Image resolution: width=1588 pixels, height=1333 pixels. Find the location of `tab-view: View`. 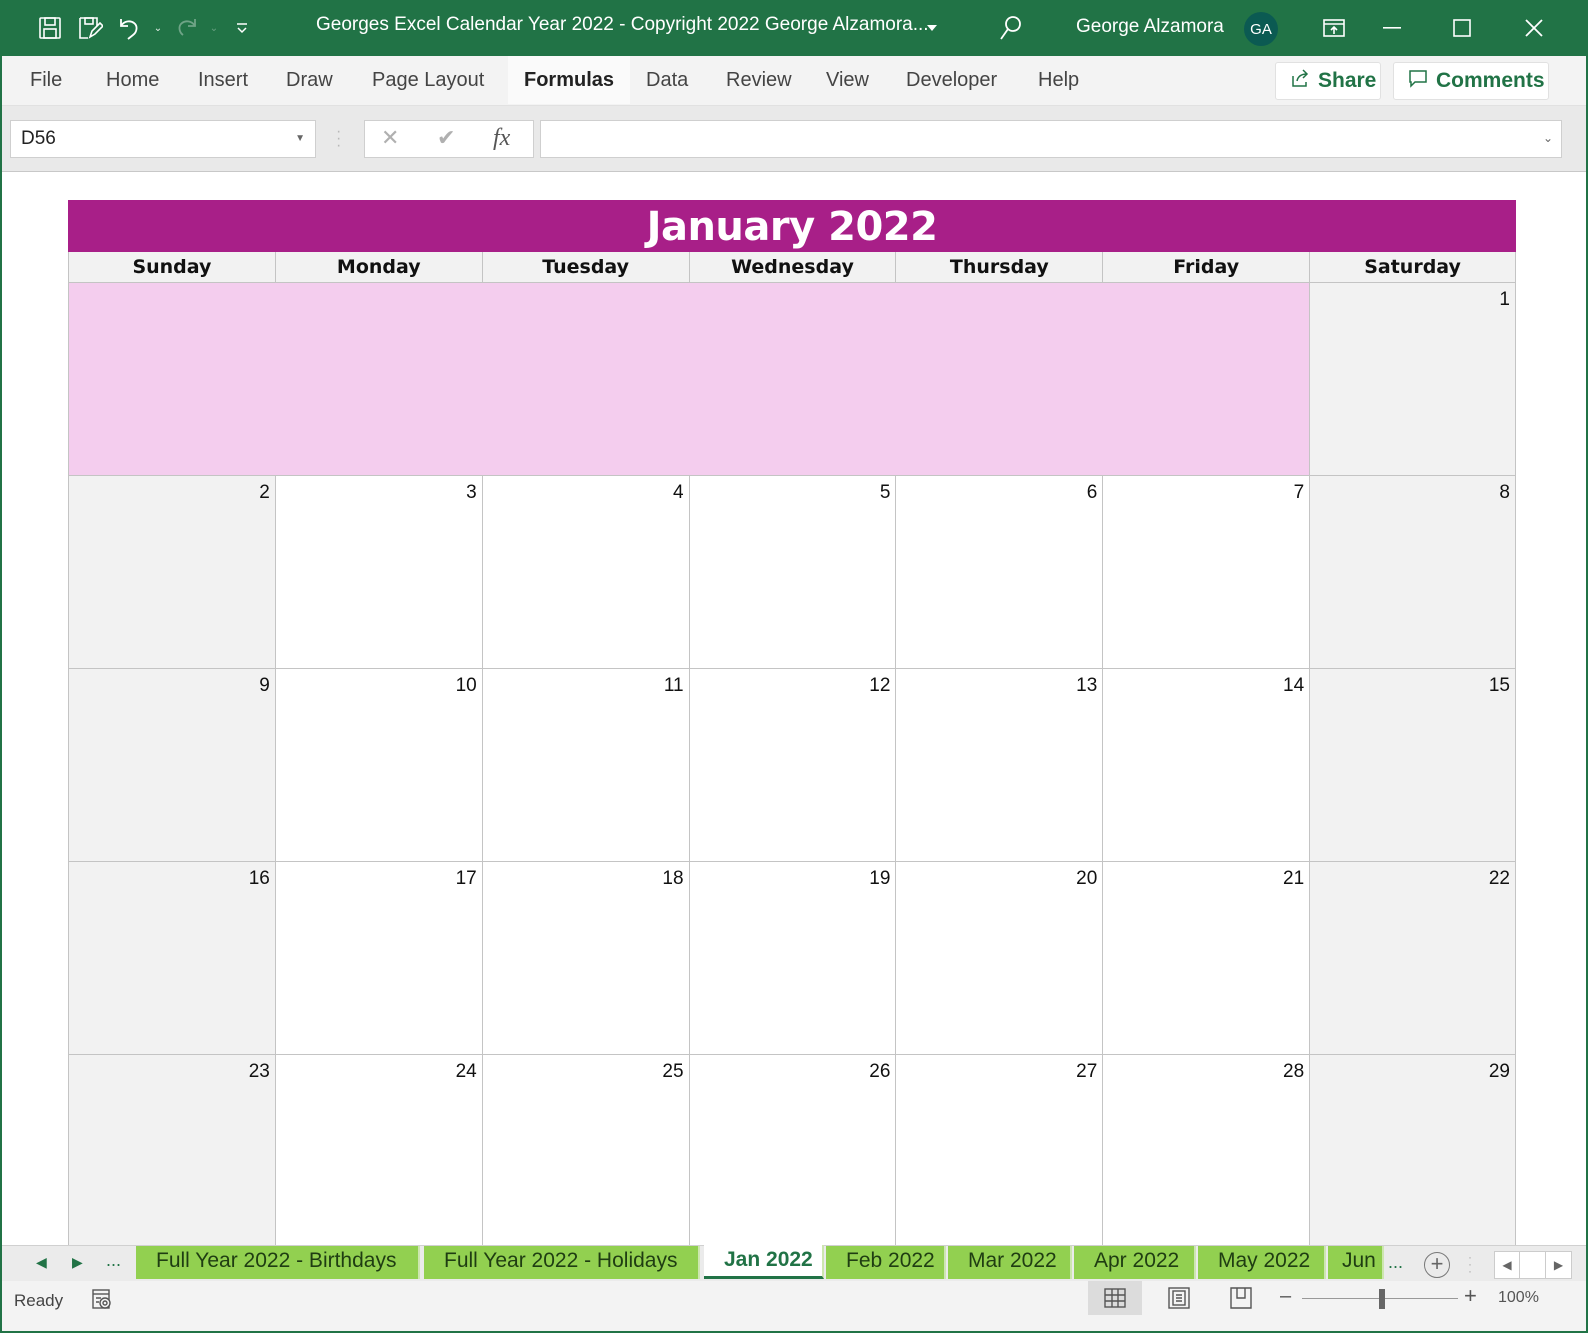

tab-view: View is located at coordinates (847, 80).